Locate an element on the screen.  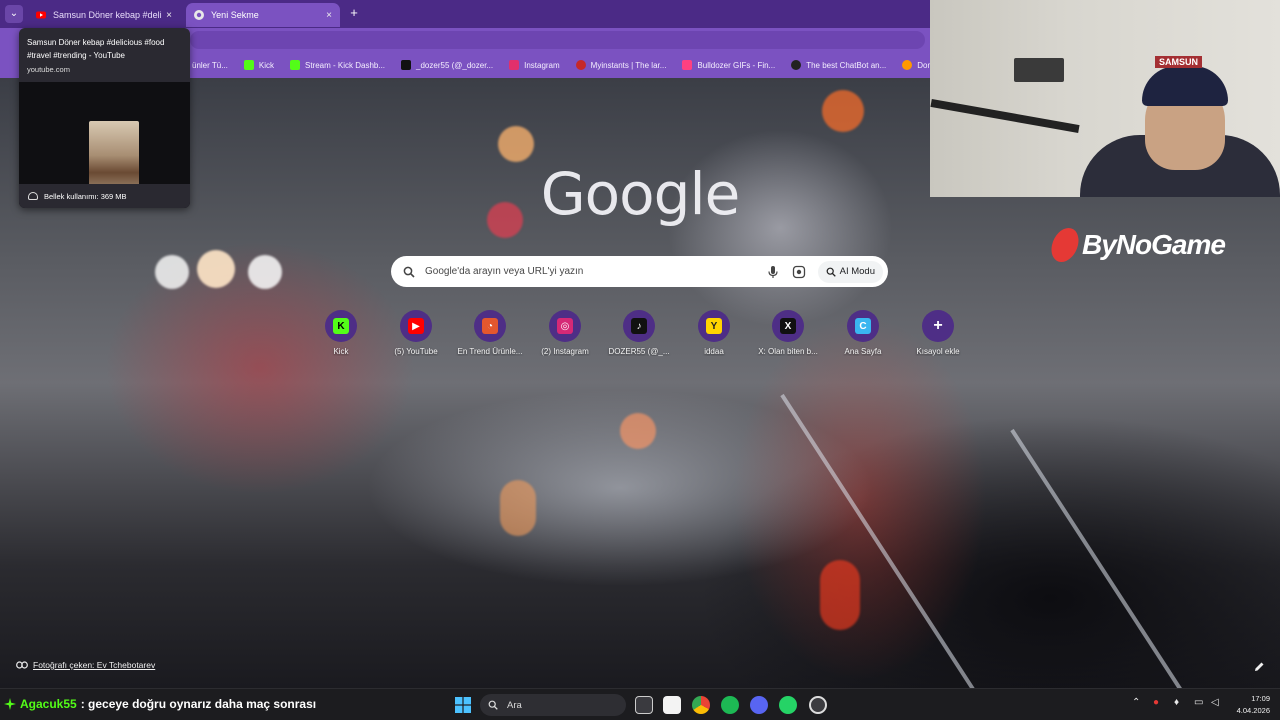
tab-new-tab: Yeni Sekme × is located at coordinates (263, 15).